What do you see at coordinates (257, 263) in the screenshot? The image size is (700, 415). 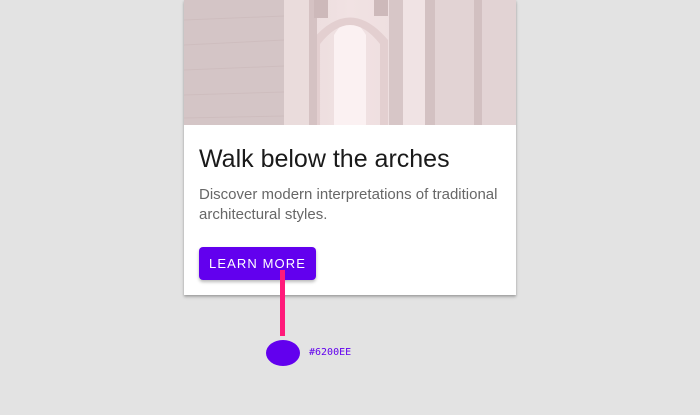 I see `learn-more-button: LEARN MORE` at bounding box center [257, 263].